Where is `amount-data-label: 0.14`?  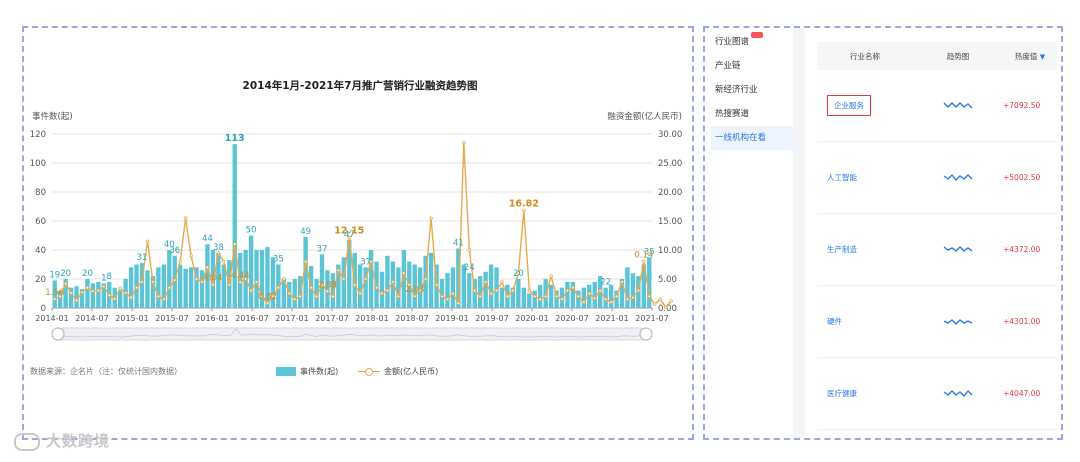
amount-data-label: 0.14 is located at coordinates (643, 256).